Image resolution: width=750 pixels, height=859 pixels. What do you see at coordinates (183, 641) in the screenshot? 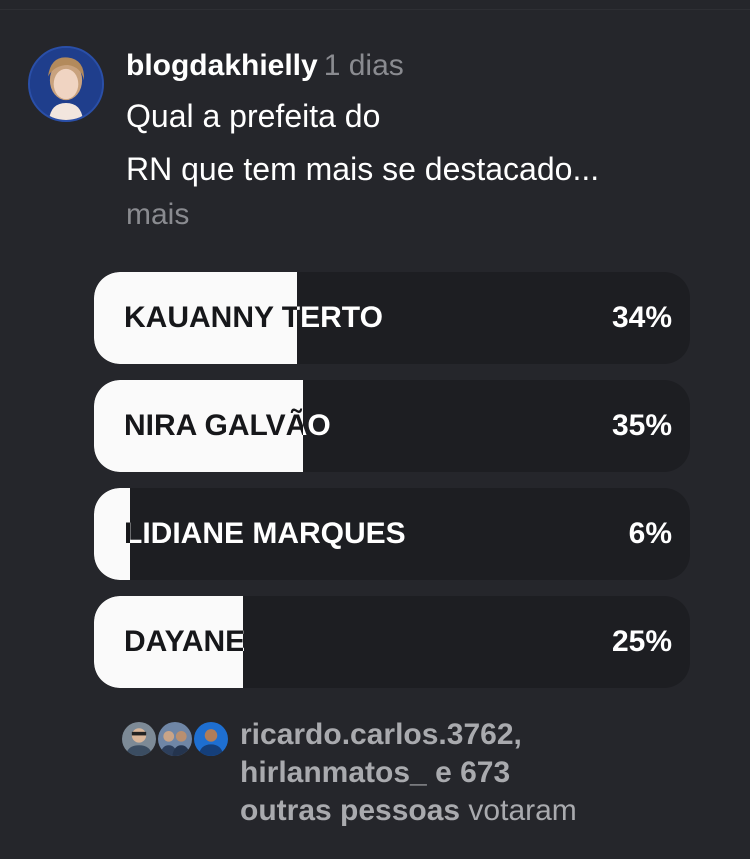
I see `poll-option-label-dark: DAYANE` at bounding box center [183, 641].